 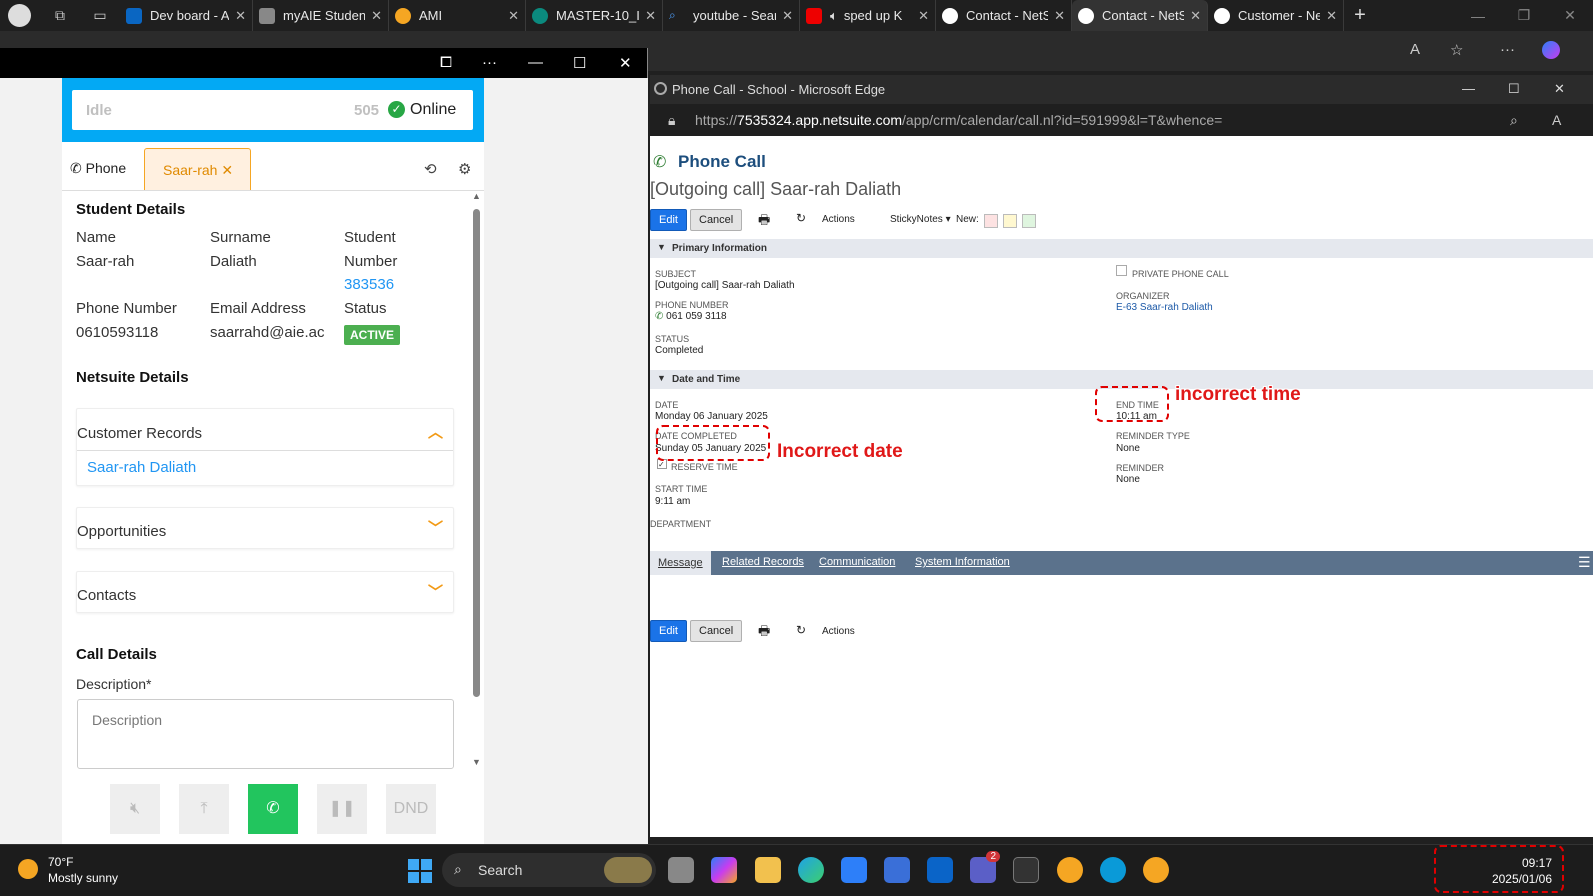 I want to click on profile-avatar, so click(x=20, y=15).